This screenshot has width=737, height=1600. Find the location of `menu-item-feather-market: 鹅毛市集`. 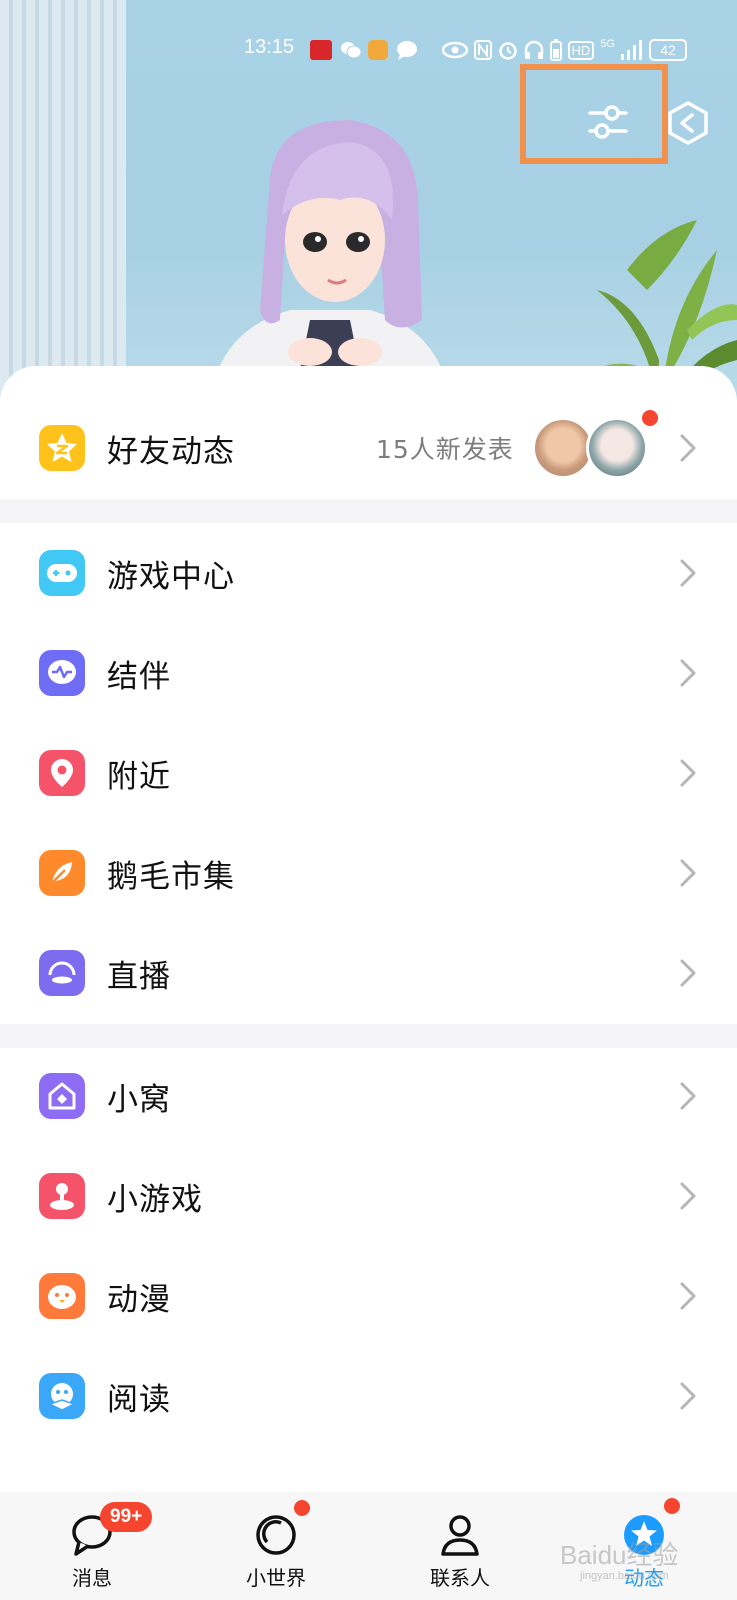

menu-item-feather-market: 鹅毛市集 is located at coordinates (368, 873).